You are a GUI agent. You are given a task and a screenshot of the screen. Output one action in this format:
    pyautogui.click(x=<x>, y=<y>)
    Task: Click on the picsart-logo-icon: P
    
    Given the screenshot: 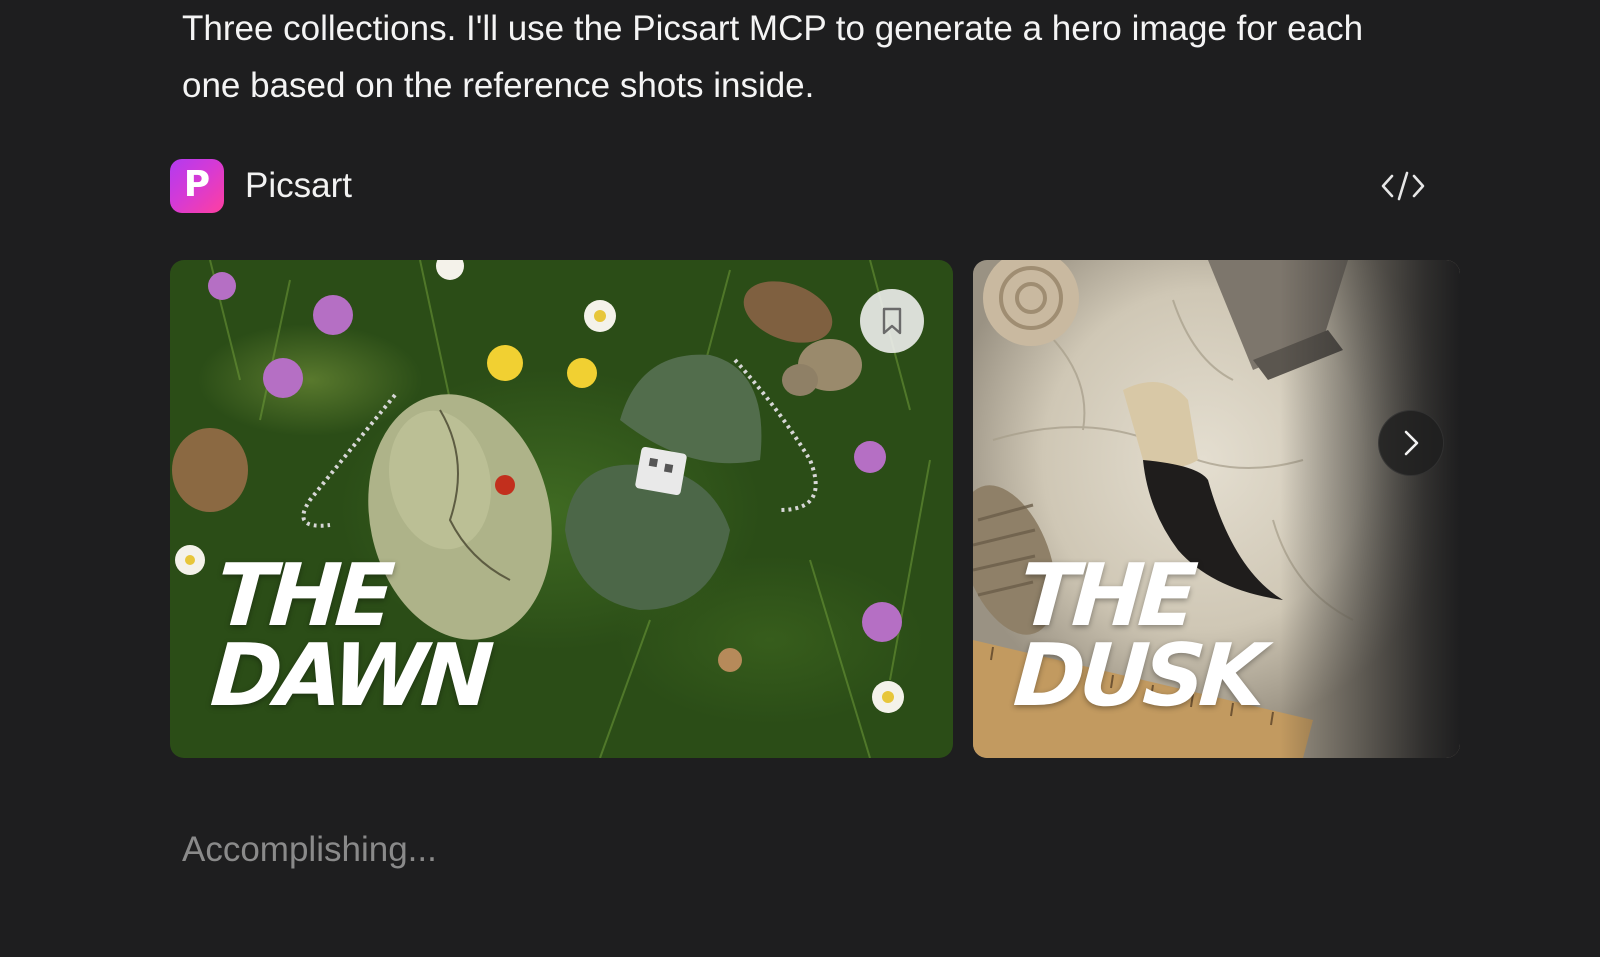 What is the action you would take?
    pyautogui.click(x=197, y=186)
    